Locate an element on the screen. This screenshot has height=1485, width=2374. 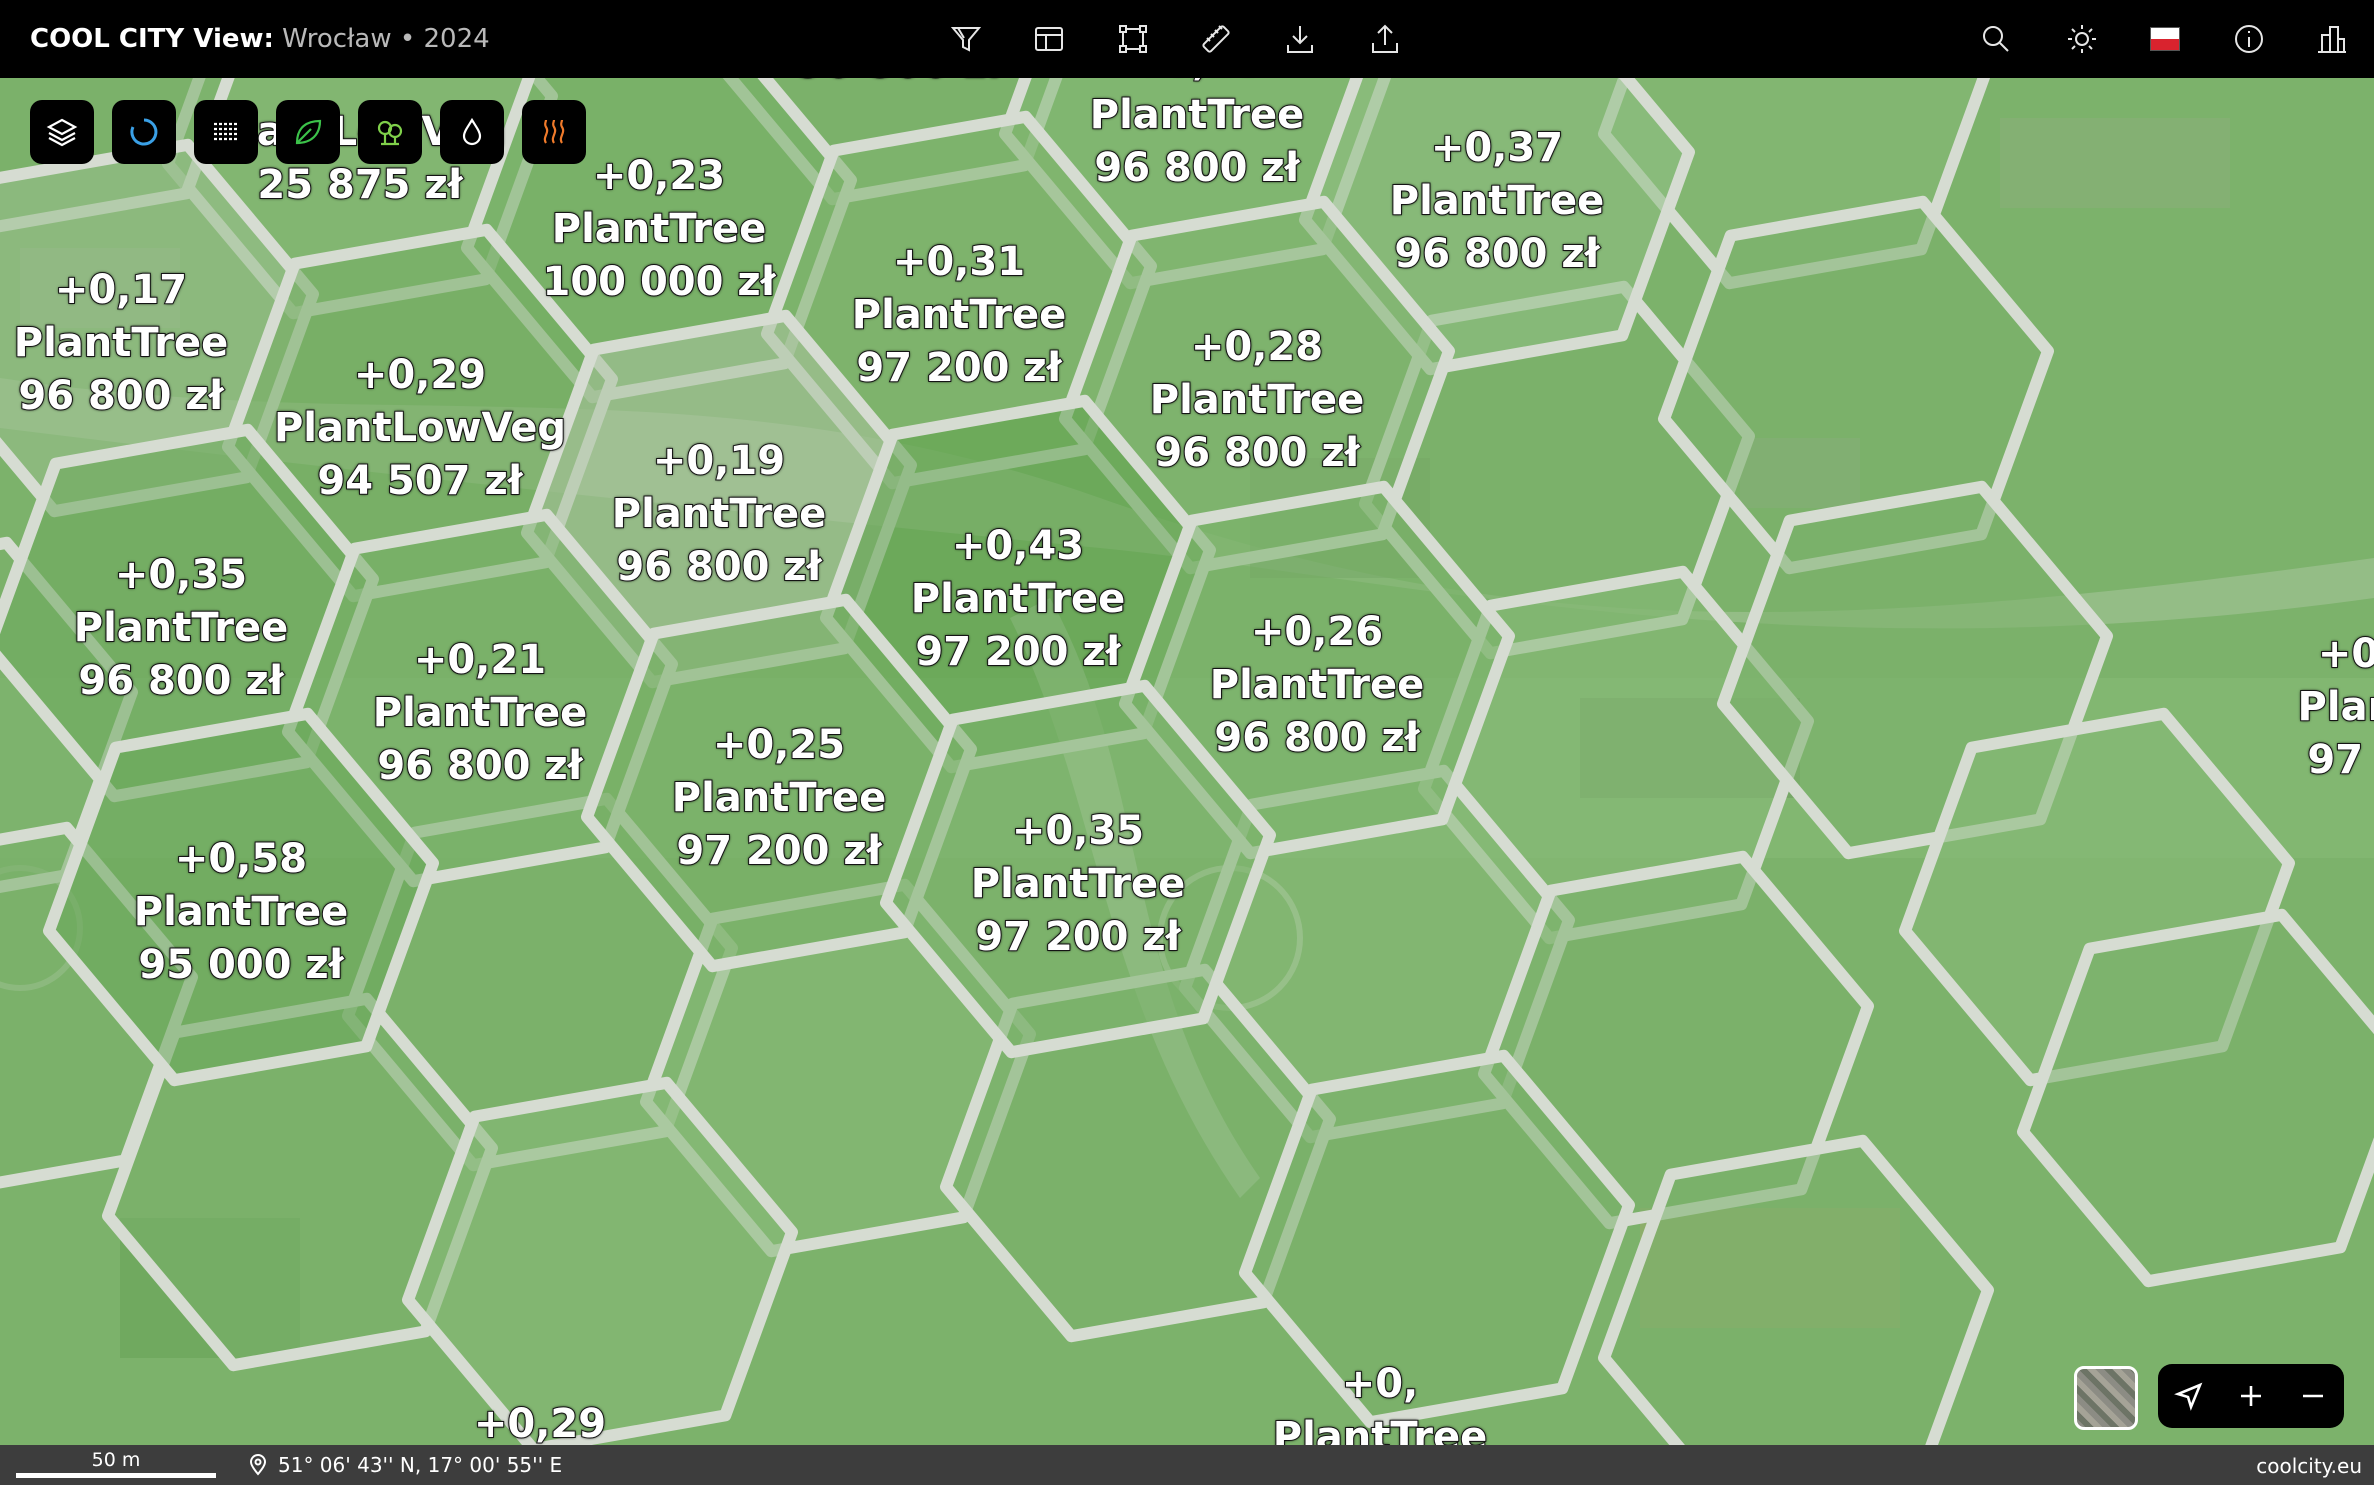
year-label: 2024 is located at coordinates (456, 39).